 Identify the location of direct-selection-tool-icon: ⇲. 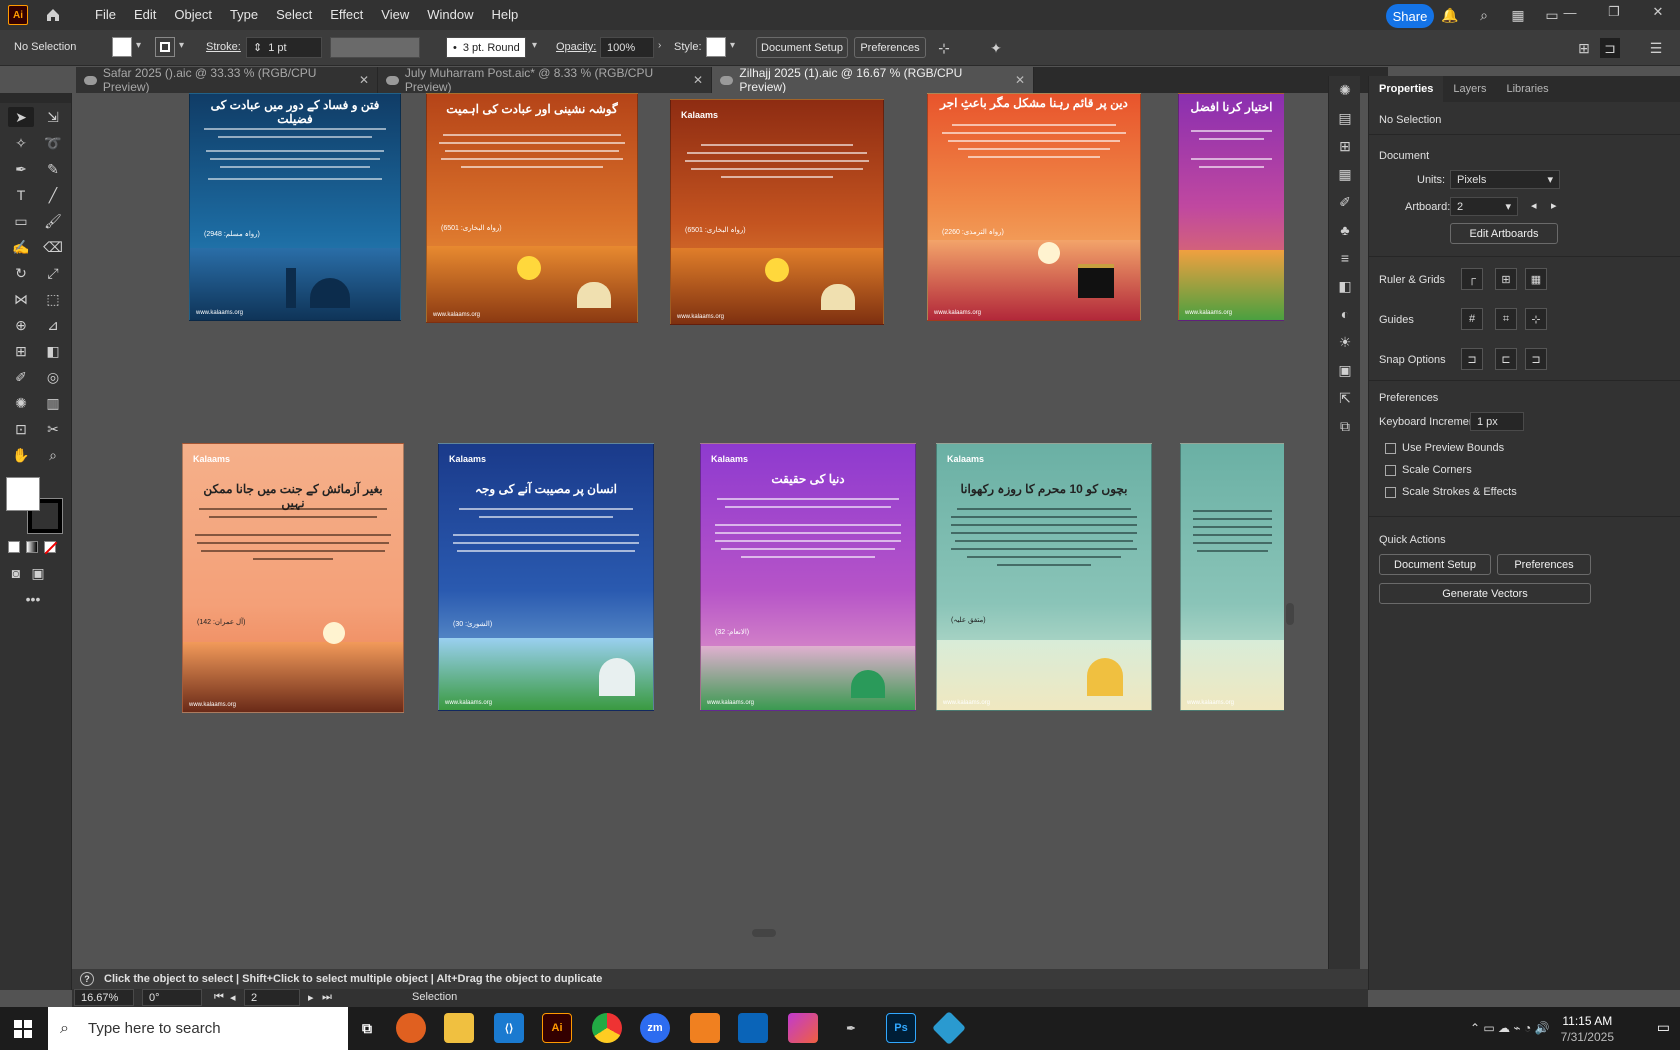
(53, 117).